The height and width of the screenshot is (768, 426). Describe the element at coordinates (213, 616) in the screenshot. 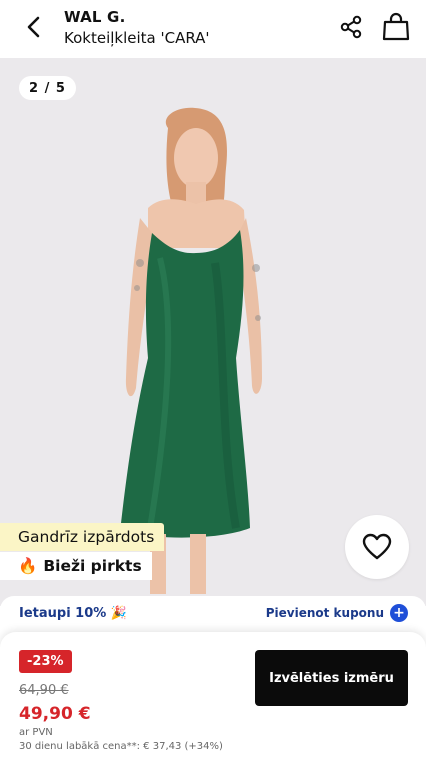

I see `coupon-bar: Ietaupi 10% 🎉 Pievienot kuponu +` at that location.